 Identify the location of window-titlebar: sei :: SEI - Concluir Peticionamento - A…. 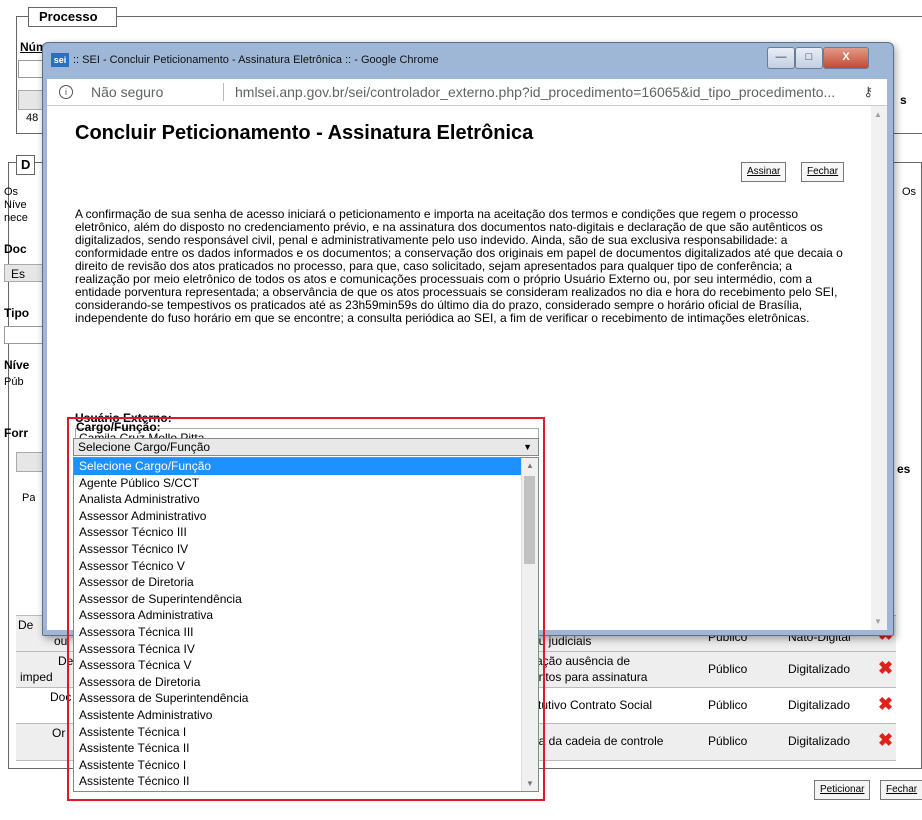
(468, 61).